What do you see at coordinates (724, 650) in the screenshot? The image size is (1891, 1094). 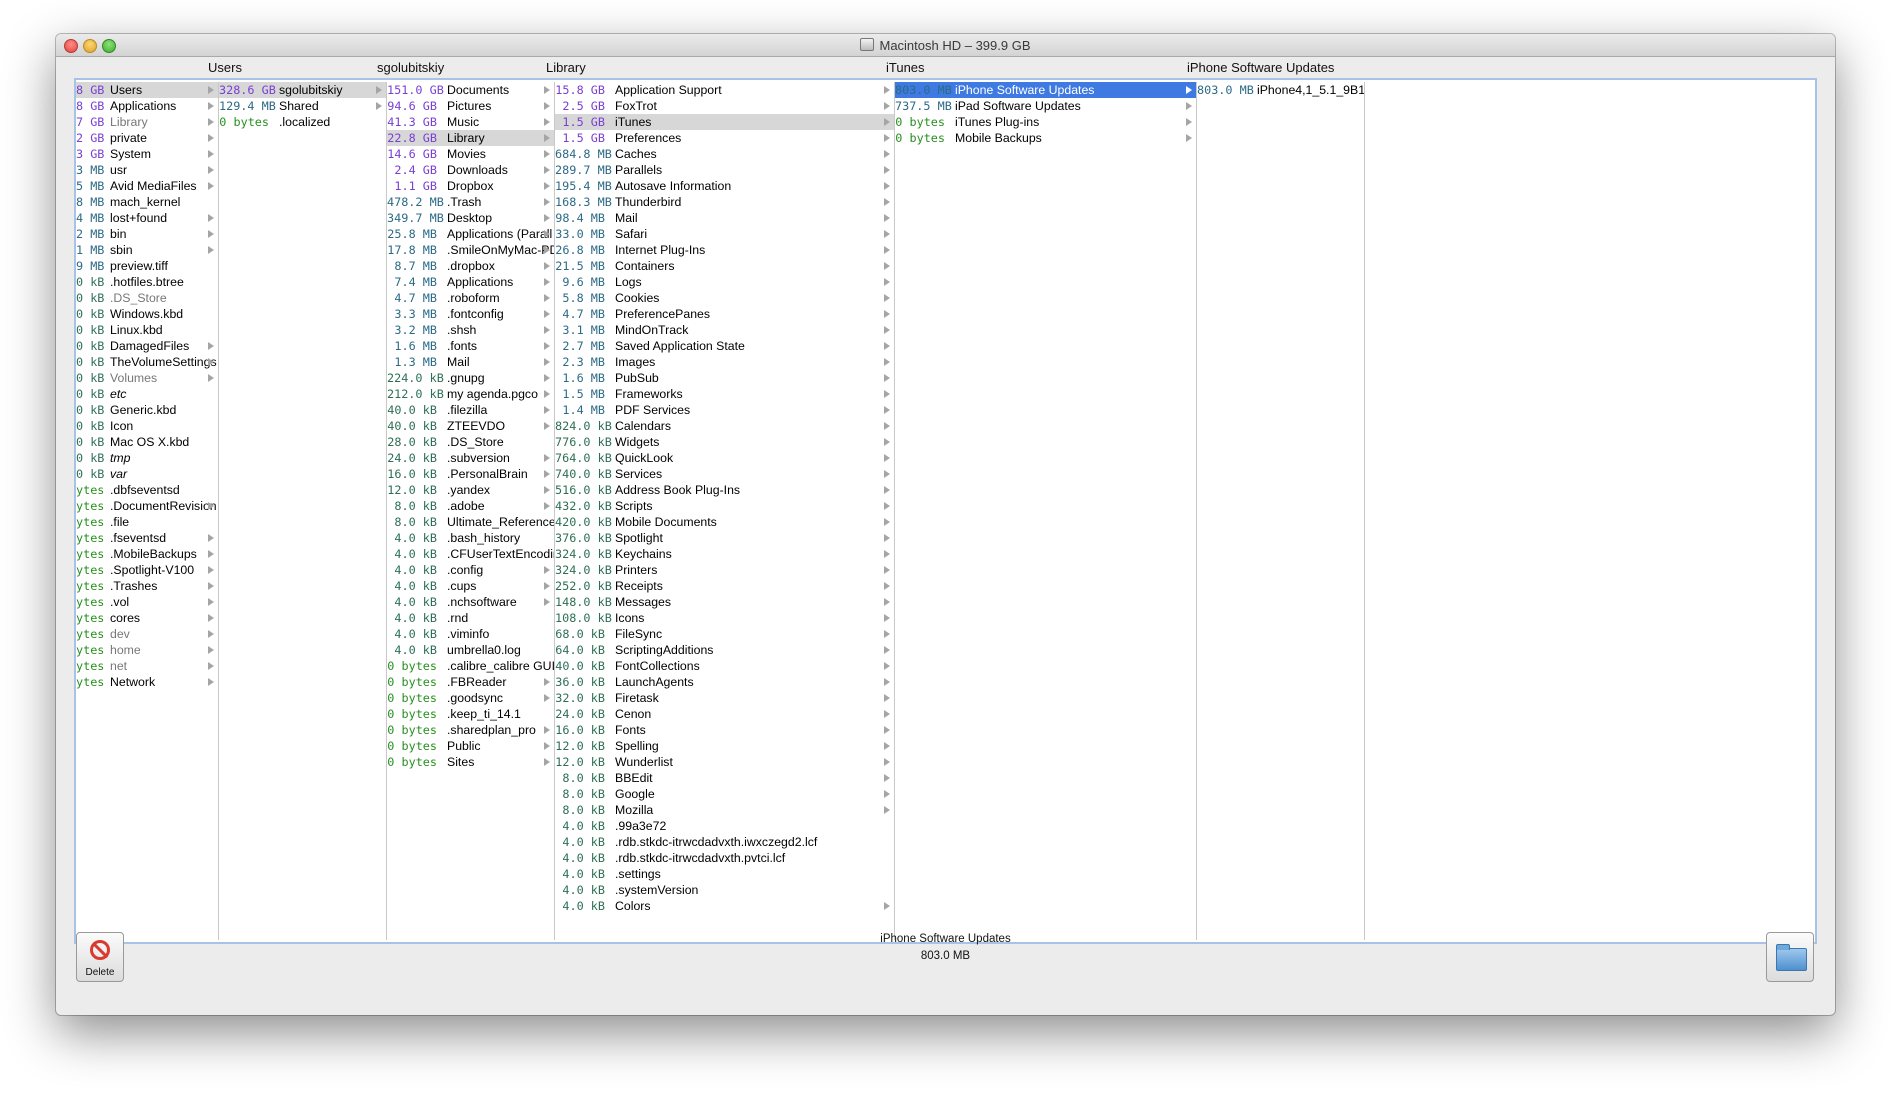 I see `list-item: 64.0 kB ScriptingAdditions` at bounding box center [724, 650].